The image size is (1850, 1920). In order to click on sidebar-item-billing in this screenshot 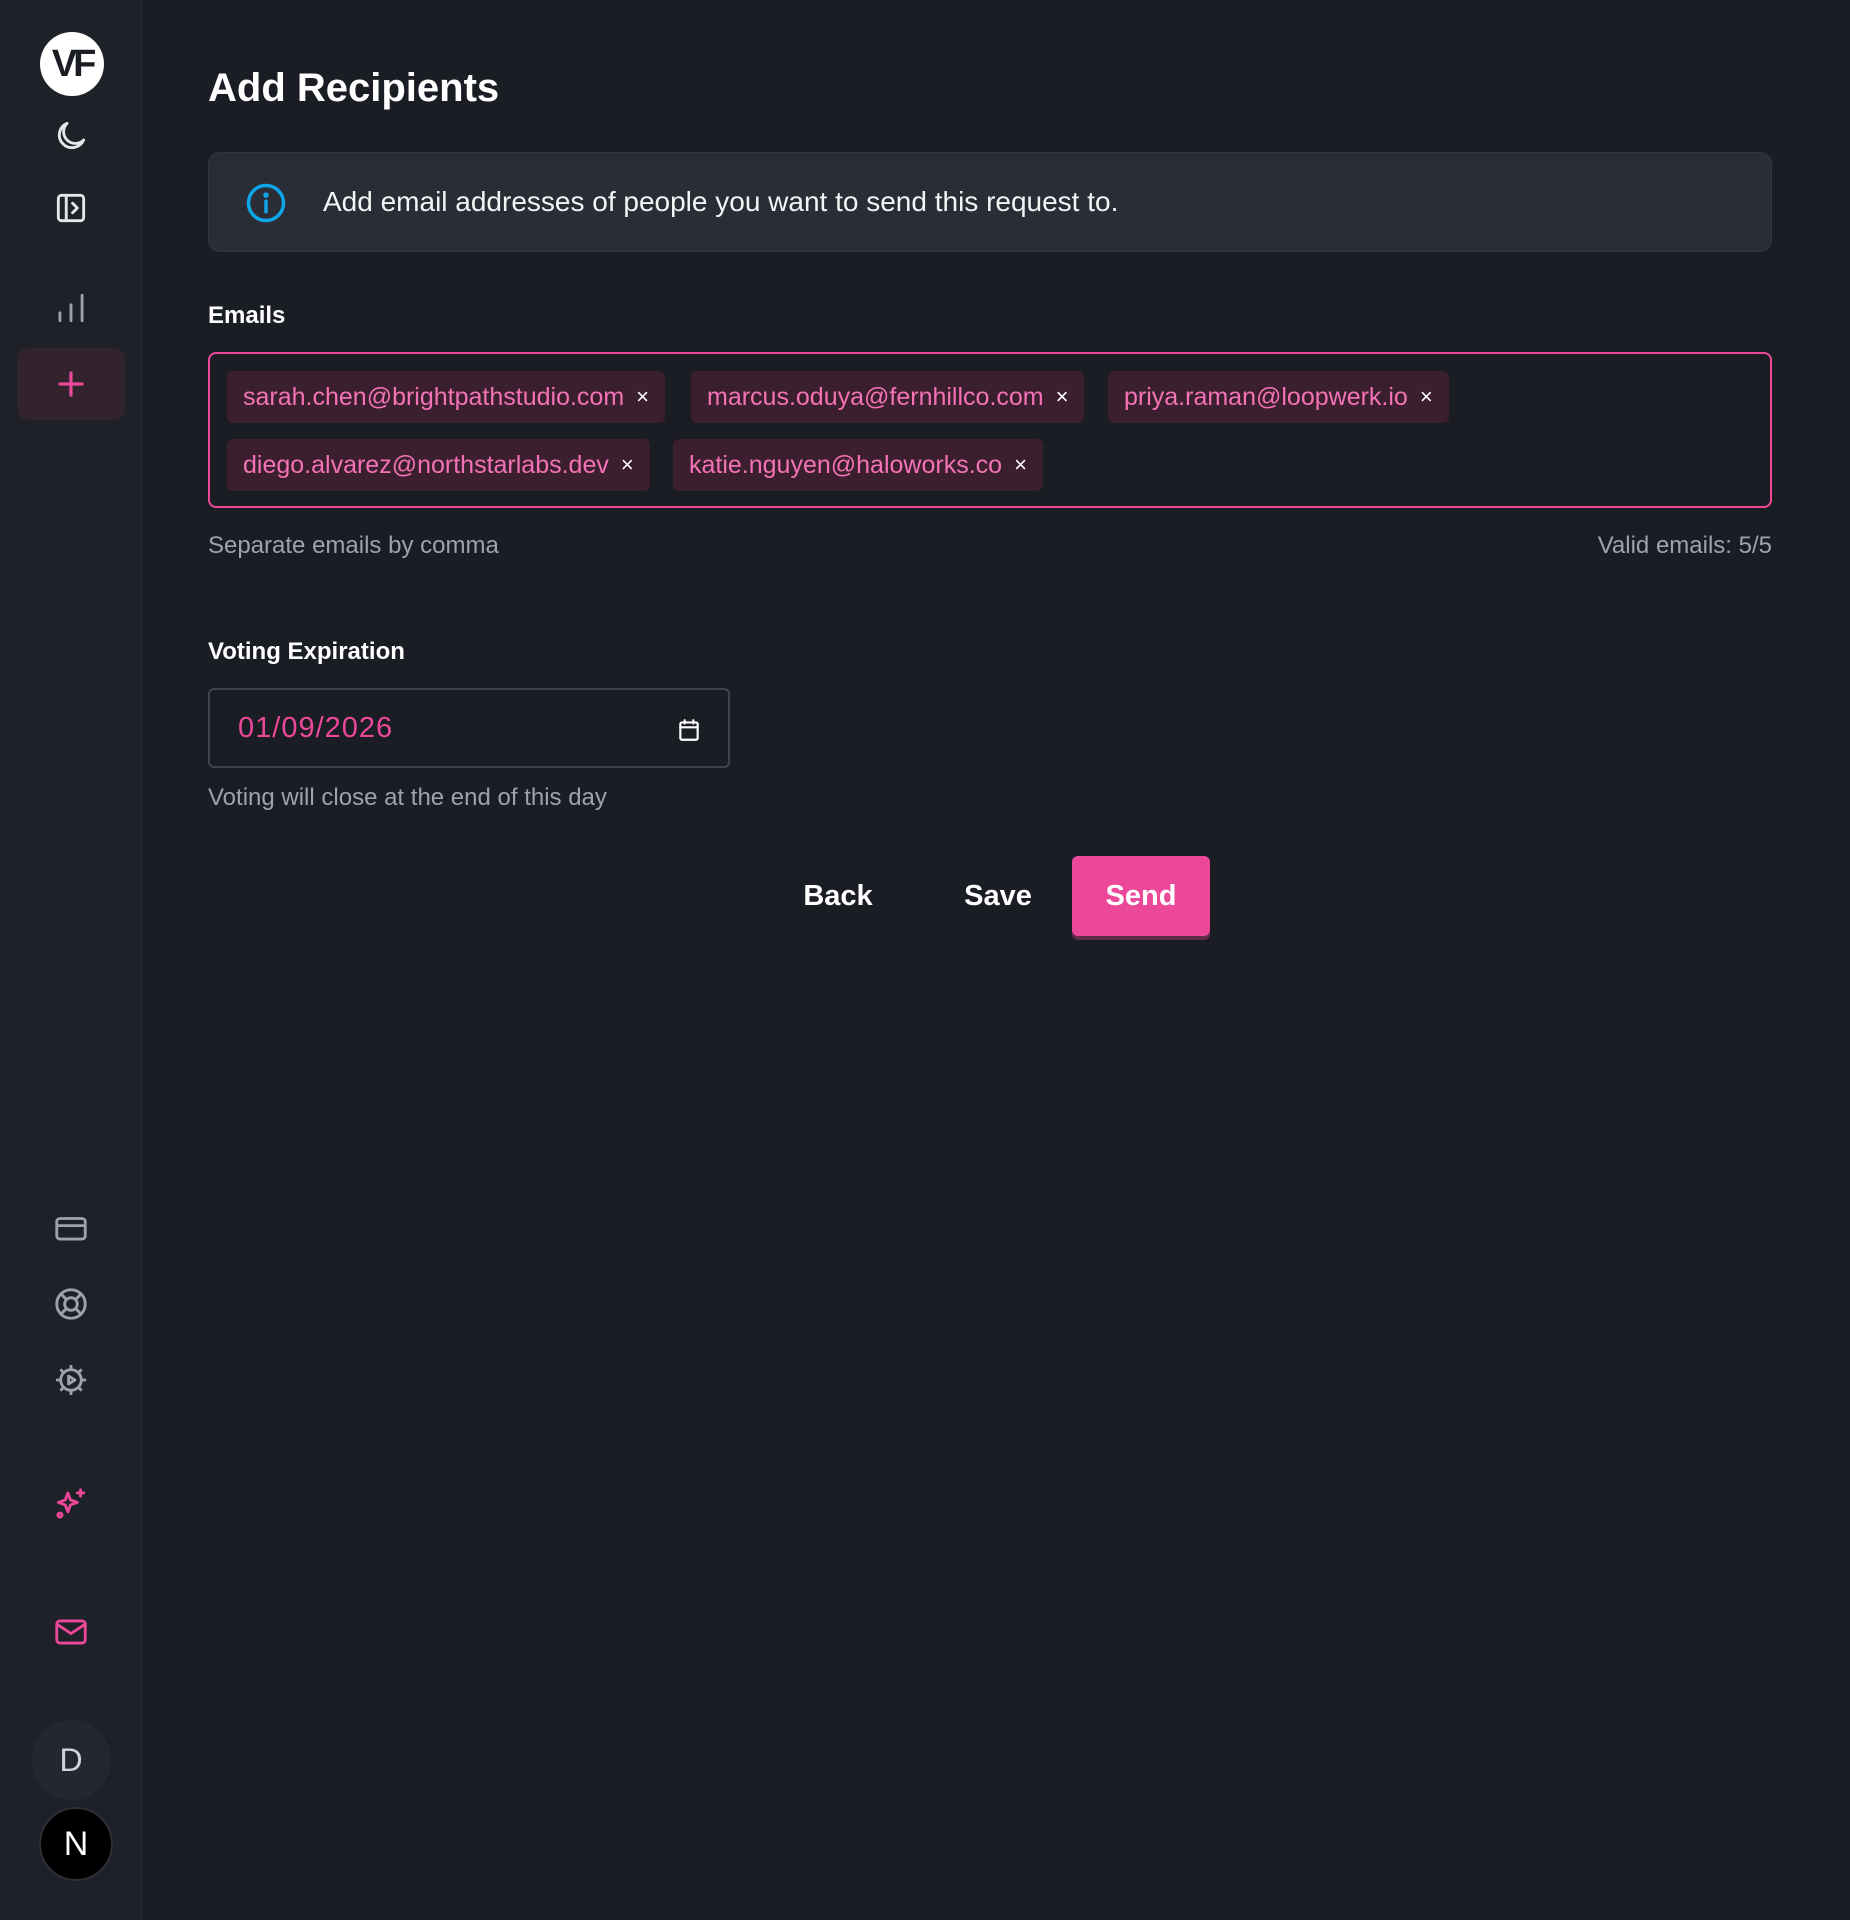, I will do `click(71, 1228)`.